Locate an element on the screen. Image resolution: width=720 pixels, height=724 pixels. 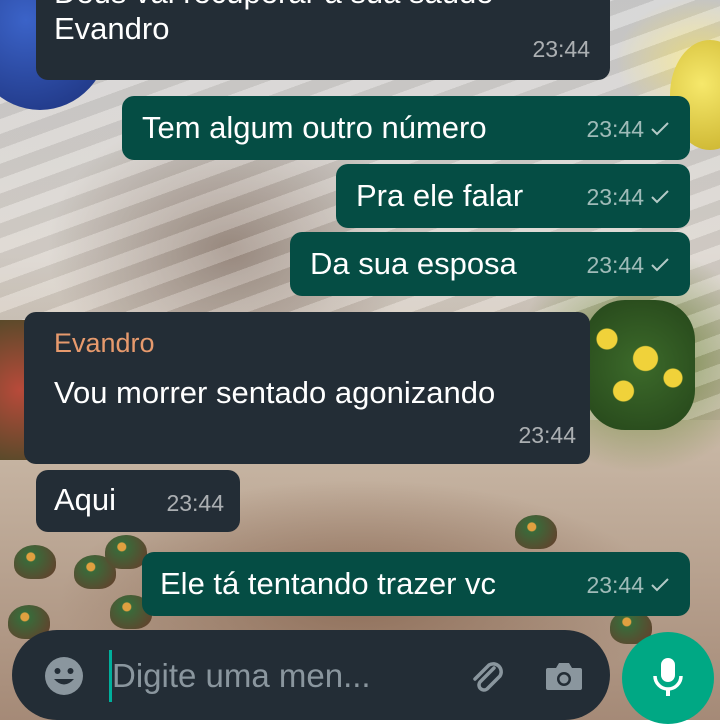
microphone-button is located at coordinates (668, 678).